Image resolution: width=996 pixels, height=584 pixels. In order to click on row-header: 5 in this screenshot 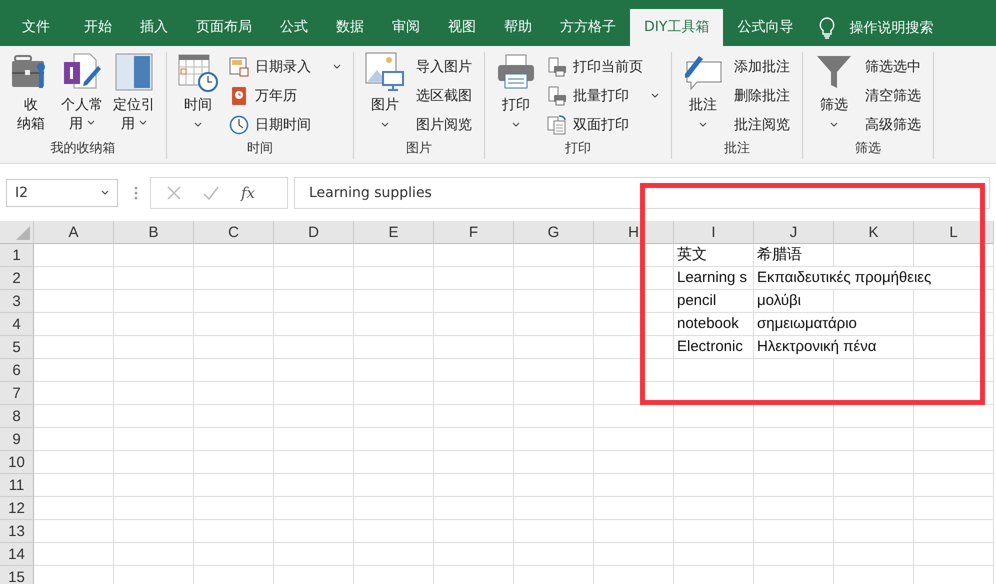, I will do `click(17, 347)`.